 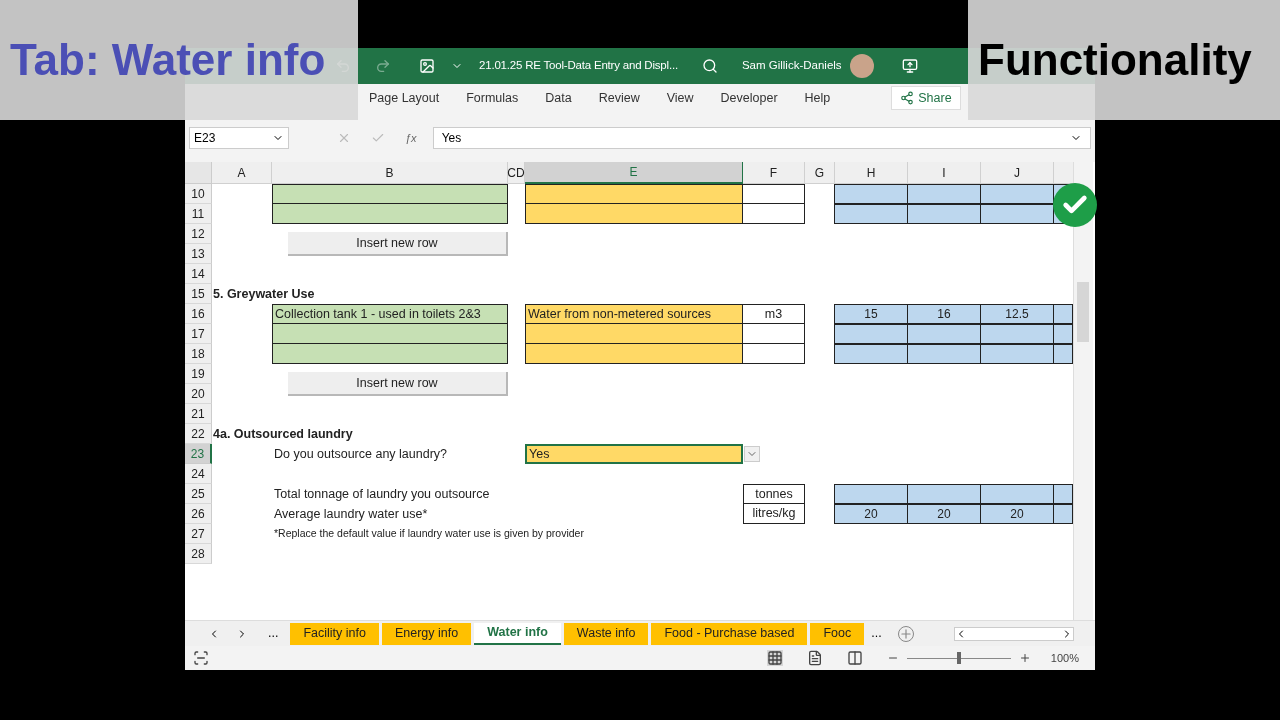 I want to click on zoom-slider, so click(x=958, y=658).